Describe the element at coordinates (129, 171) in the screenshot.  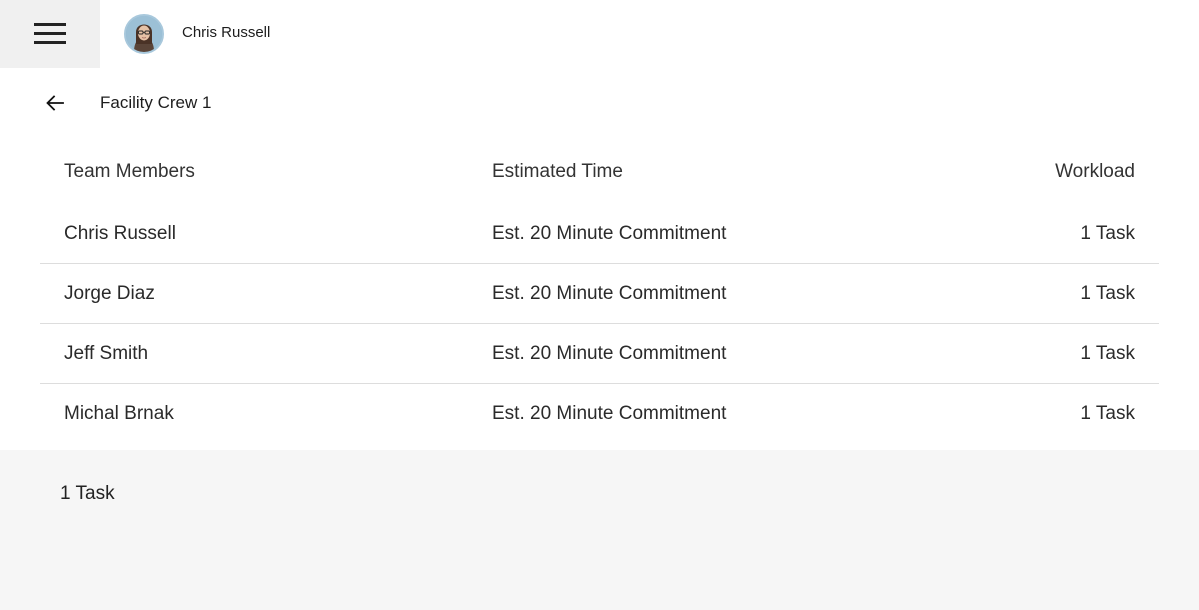
I see `column-header-team-members: Team Members` at that location.